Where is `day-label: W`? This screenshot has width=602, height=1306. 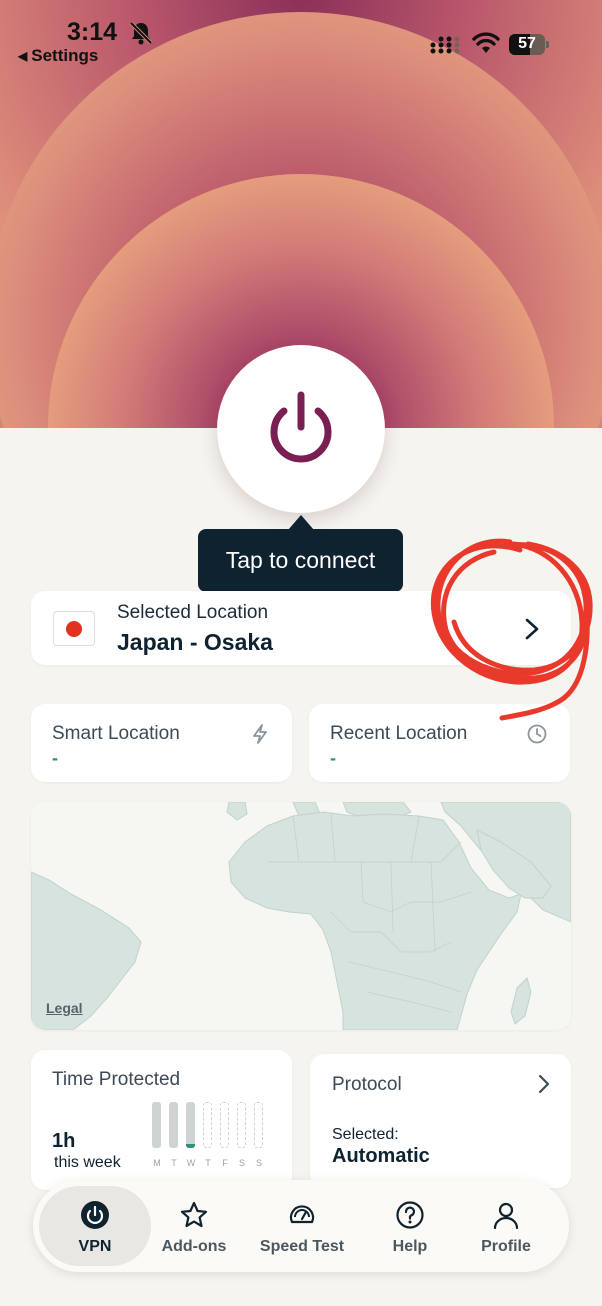
day-label: W is located at coordinates (191, 1163).